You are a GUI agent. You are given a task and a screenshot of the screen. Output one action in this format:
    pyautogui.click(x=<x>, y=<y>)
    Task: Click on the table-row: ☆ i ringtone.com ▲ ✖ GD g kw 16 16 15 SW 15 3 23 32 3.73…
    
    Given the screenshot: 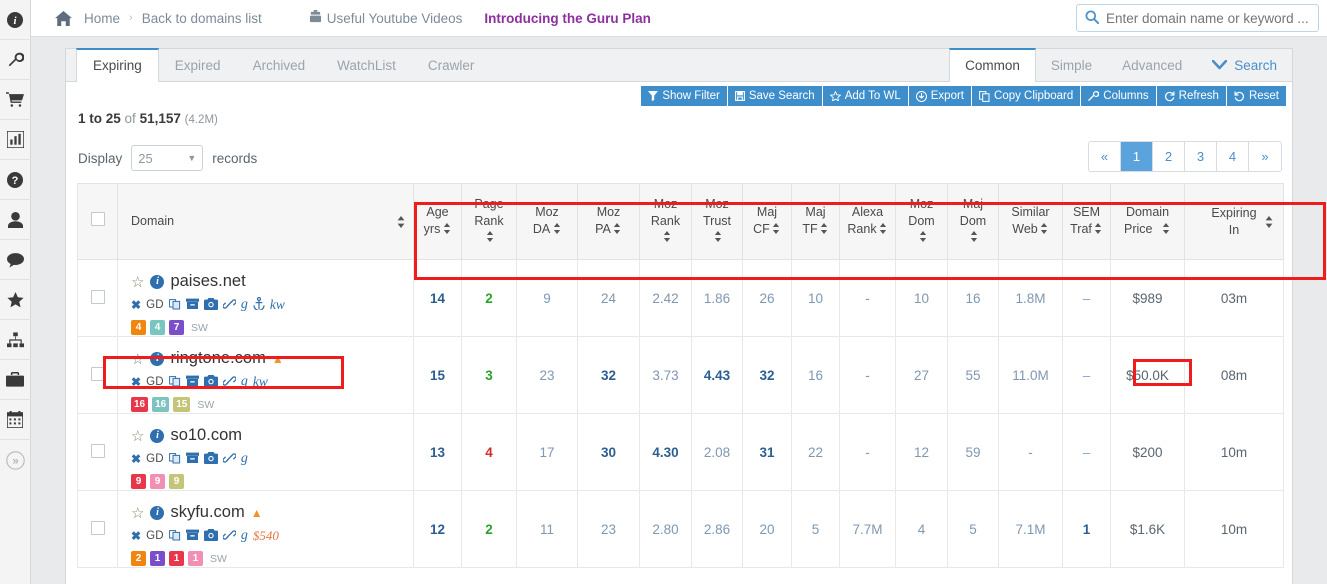 What is the action you would take?
    pyautogui.click(x=680, y=375)
    